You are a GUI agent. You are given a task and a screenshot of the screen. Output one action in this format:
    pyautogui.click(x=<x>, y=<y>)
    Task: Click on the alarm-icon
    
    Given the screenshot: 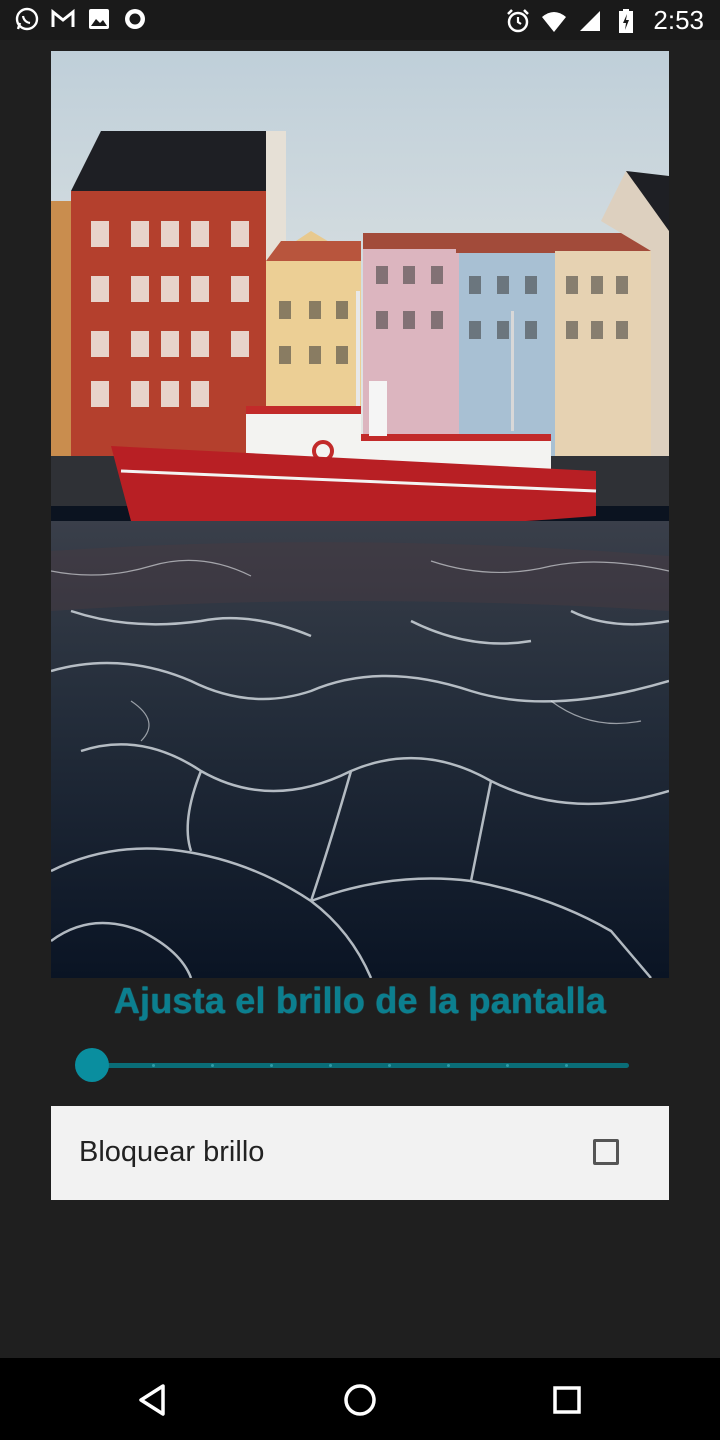 What is the action you would take?
    pyautogui.click(x=518, y=20)
    